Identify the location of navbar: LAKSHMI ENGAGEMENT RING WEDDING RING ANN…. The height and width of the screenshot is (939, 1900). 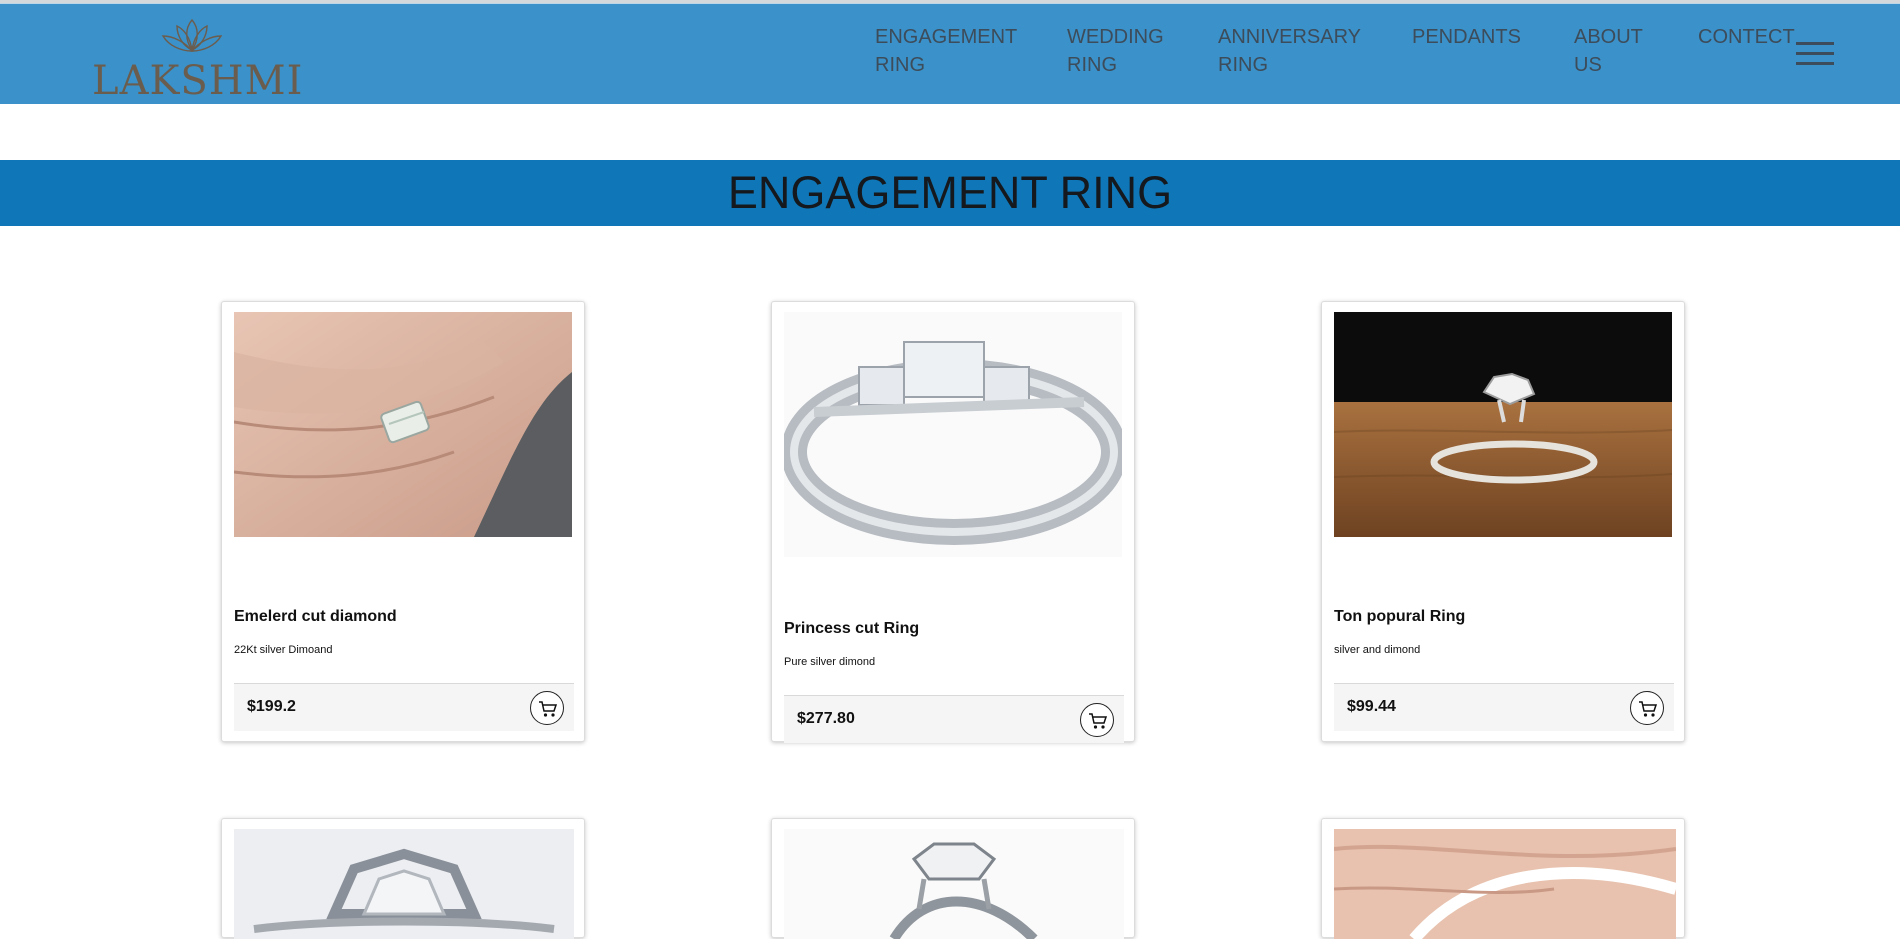
(950, 53).